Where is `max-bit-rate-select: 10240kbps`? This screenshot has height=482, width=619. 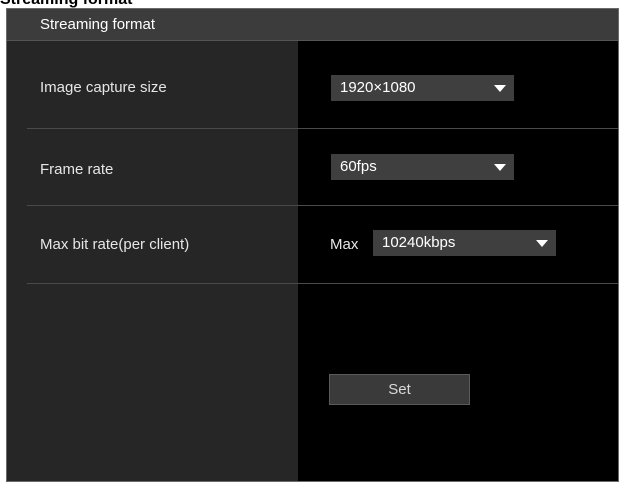
max-bit-rate-select: 10240kbps is located at coordinates (464, 243).